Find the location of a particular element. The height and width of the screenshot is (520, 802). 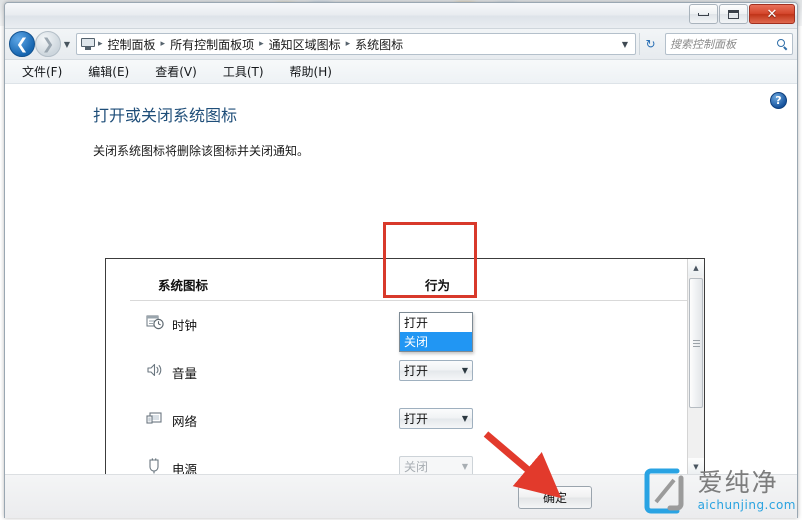

watermark-brand-en: aichunjing.com is located at coordinates (746, 505).